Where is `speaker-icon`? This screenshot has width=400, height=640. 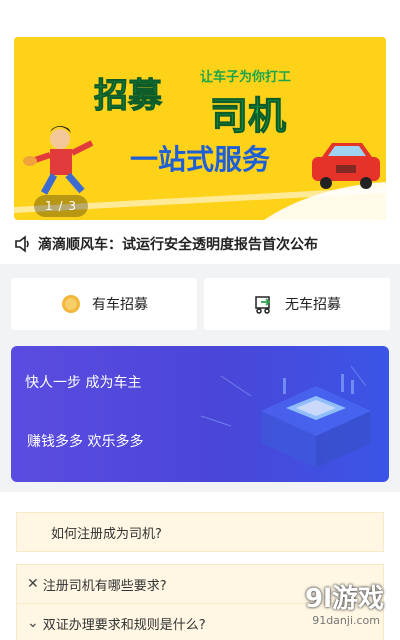 speaker-icon is located at coordinates (22, 244).